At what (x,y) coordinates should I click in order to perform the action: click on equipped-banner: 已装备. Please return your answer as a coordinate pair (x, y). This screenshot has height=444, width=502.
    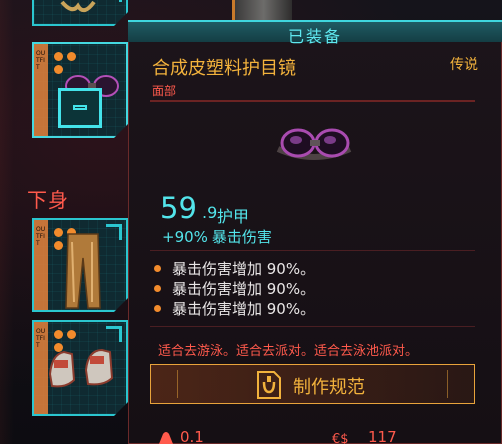
    Looking at the image, I should click on (315, 33).